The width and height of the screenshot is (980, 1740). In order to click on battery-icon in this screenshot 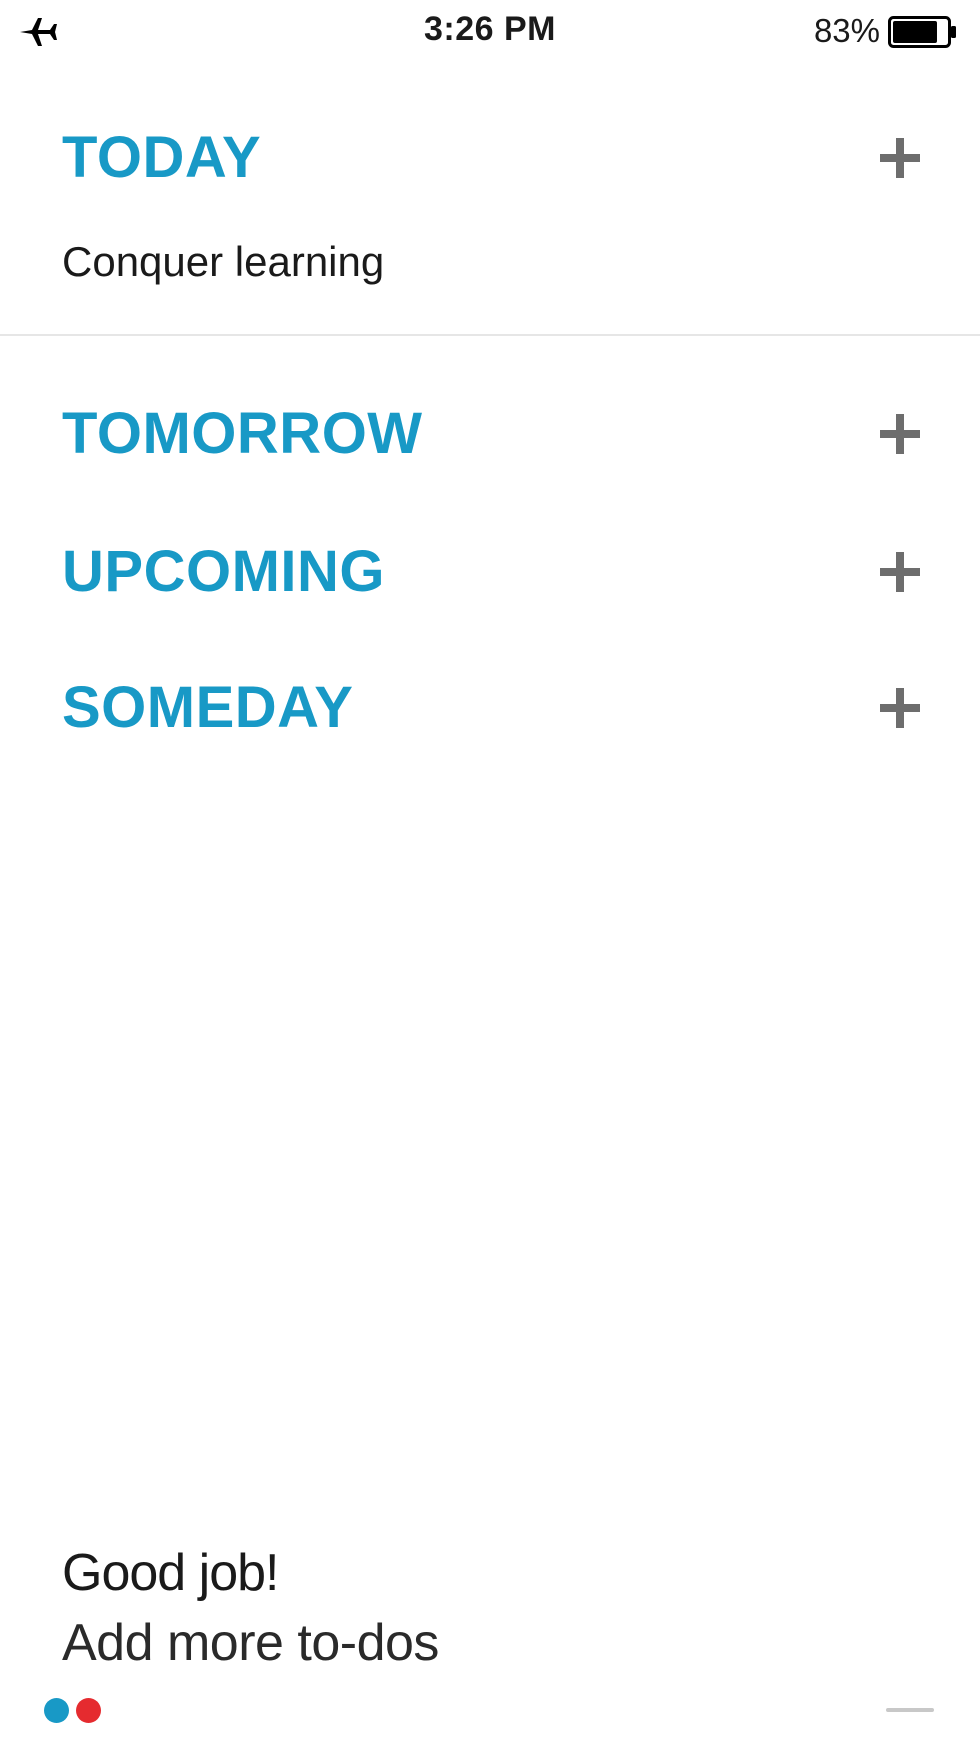, I will do `click(922, 32)`.